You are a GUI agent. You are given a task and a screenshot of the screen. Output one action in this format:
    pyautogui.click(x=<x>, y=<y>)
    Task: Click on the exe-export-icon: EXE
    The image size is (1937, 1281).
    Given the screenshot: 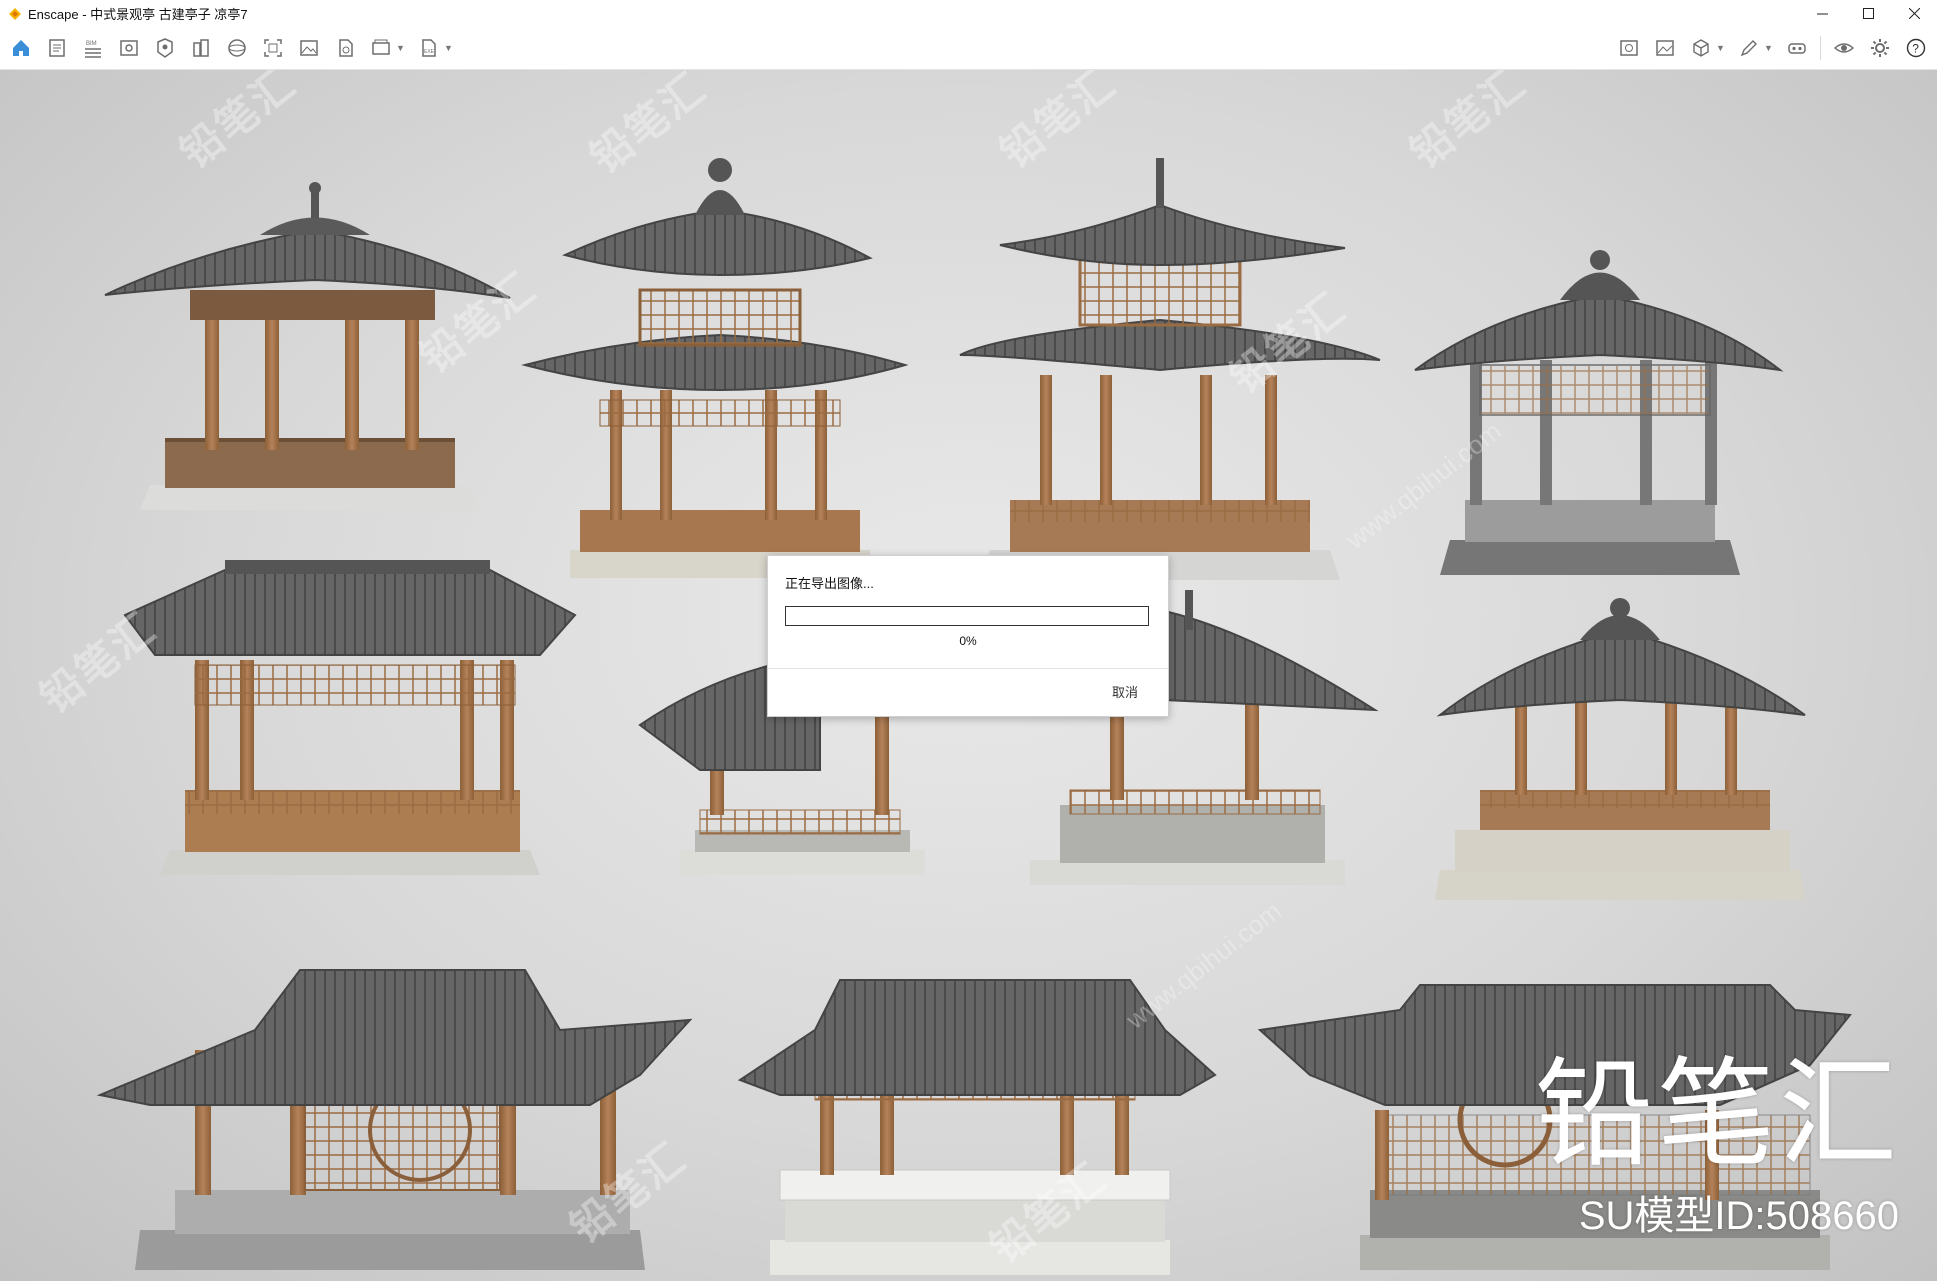 What is the action you would take?
    pyautogui.click(x=429, y=48)
    